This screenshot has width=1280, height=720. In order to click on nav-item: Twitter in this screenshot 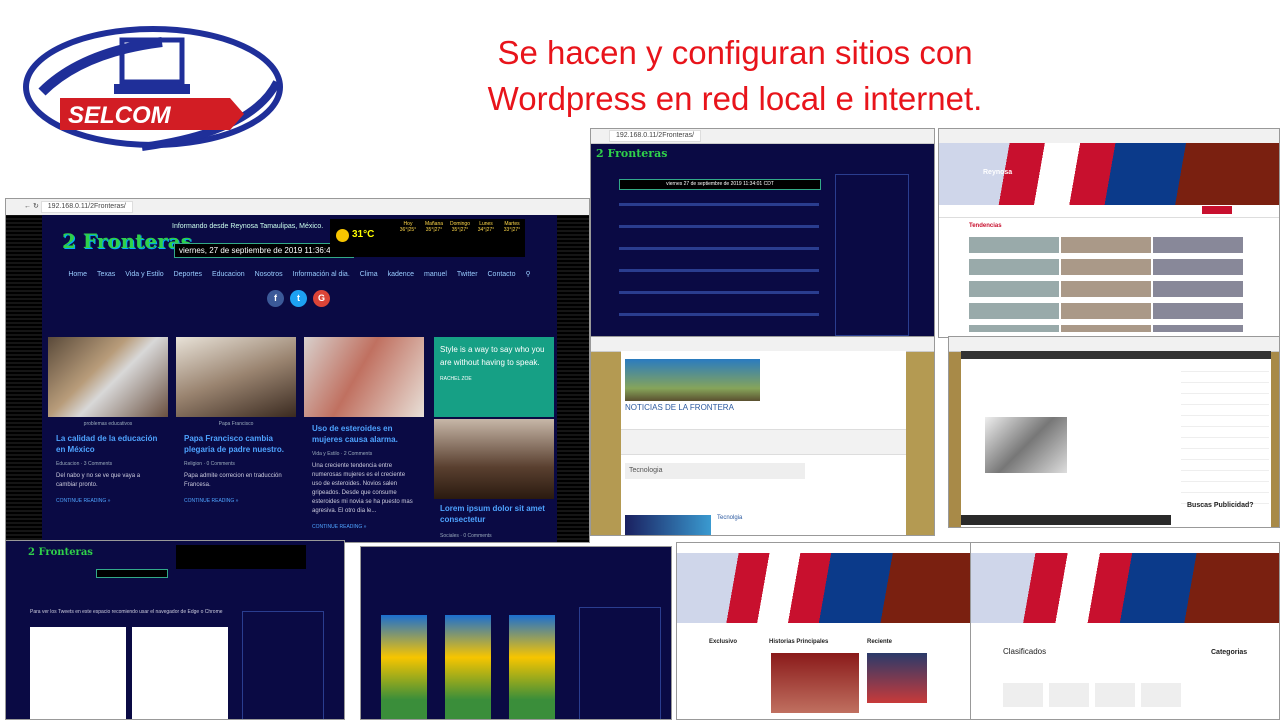, I will do `click(467, 274)`.